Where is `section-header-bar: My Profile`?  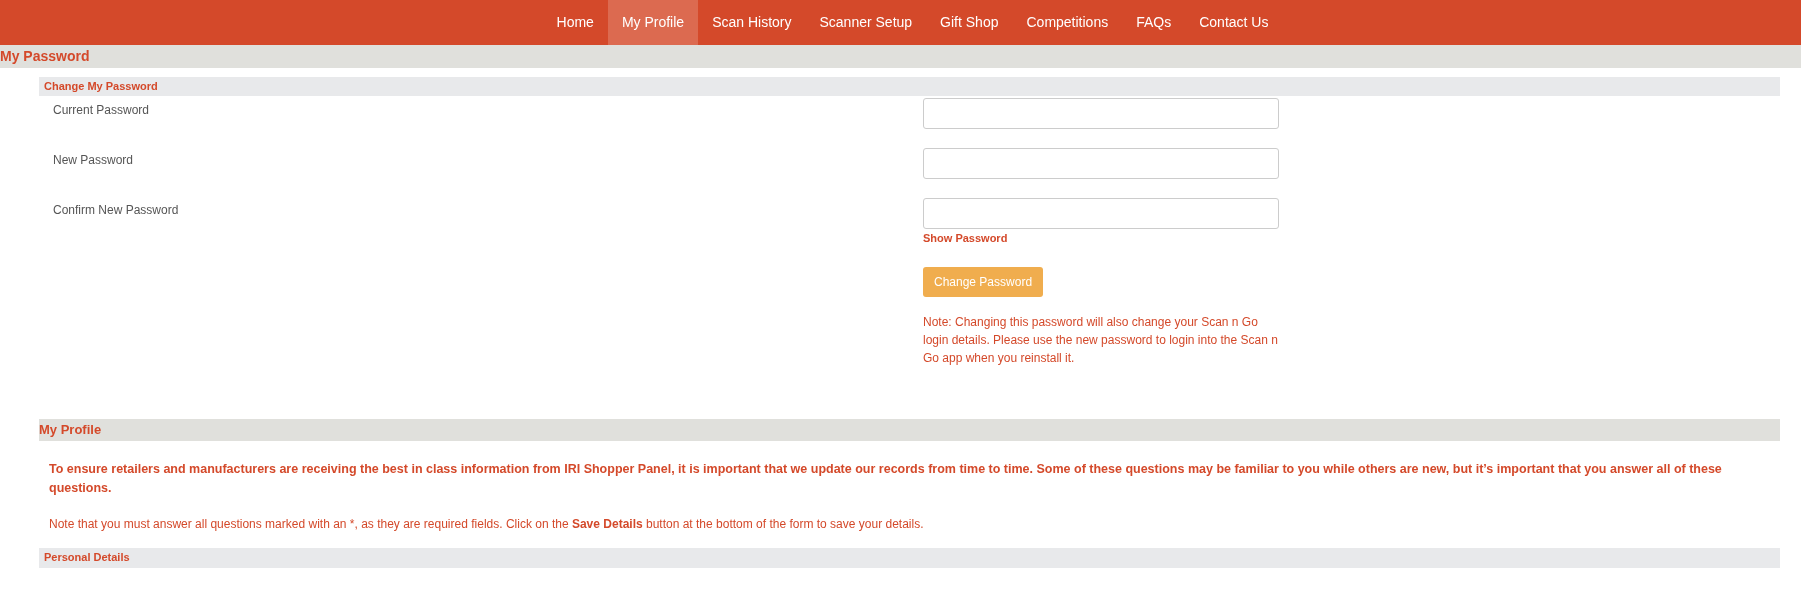 section-header-bar: My Profile is located at coordinates (909, 429).